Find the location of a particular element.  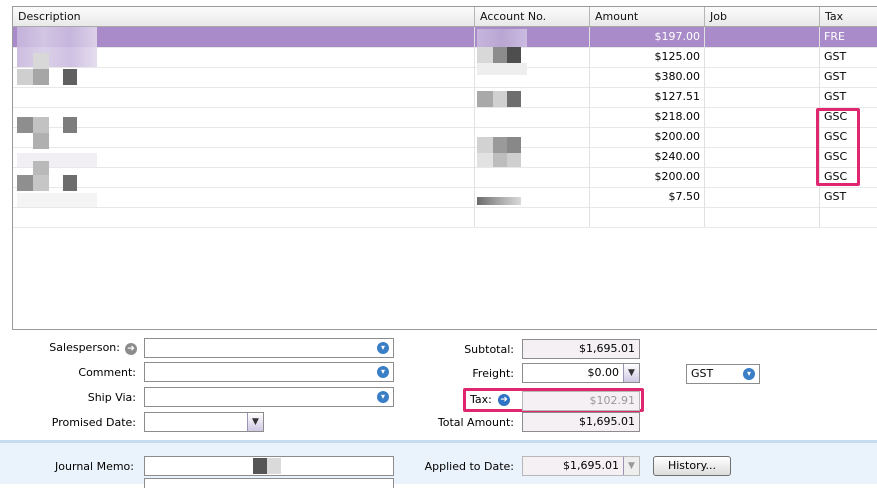

comment-field: ▾ is located at coordinates (269, 372).